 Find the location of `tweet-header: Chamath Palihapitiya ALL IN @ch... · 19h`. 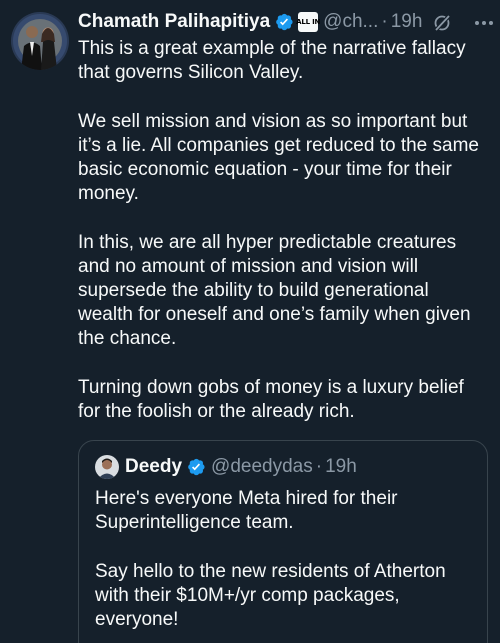

tweet-header: Chamath Palihapitiya ALL IN @ch... · 19h is located at coordinates (283, 22).